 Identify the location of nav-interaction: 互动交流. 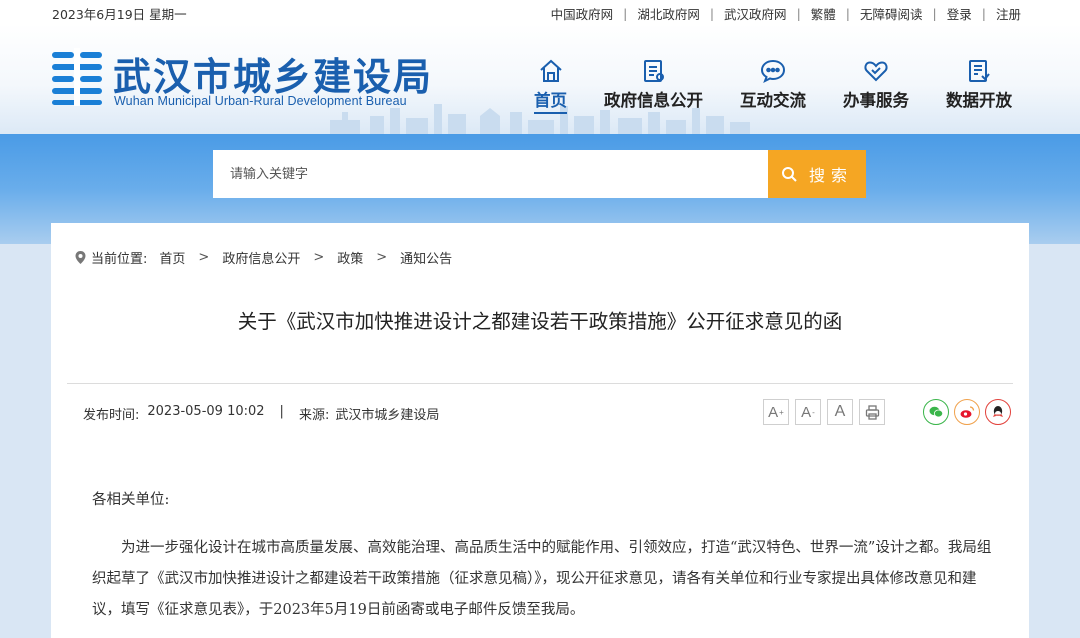
(773, 86).